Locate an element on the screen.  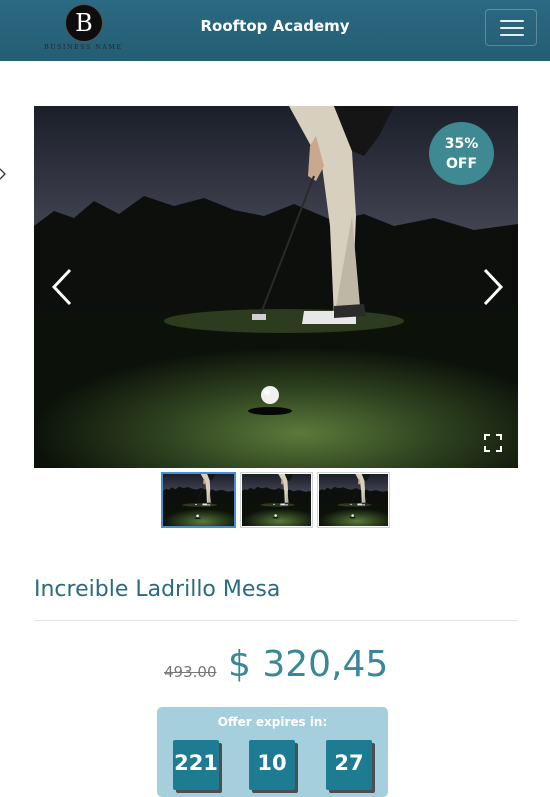
offer-countdown: Offer expires in: 221 10 27 is located at coordinates (272, 752).